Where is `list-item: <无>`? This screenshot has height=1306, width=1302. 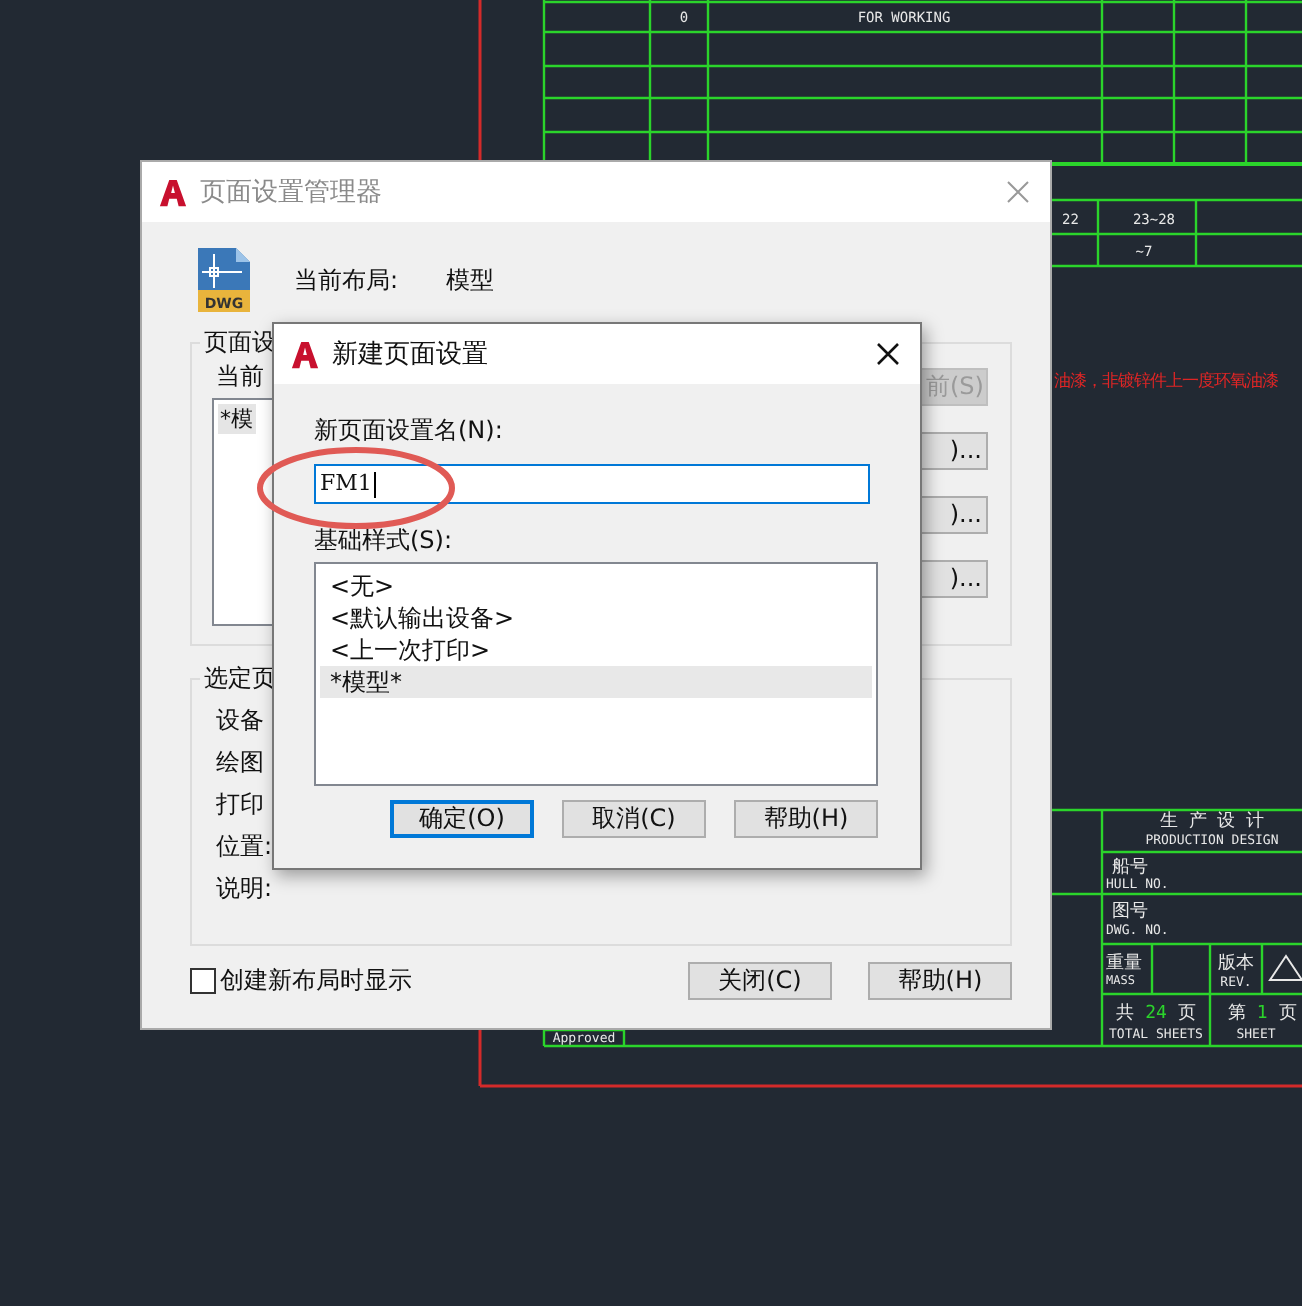
list-item: <无> is located at coordinates (596, 586).